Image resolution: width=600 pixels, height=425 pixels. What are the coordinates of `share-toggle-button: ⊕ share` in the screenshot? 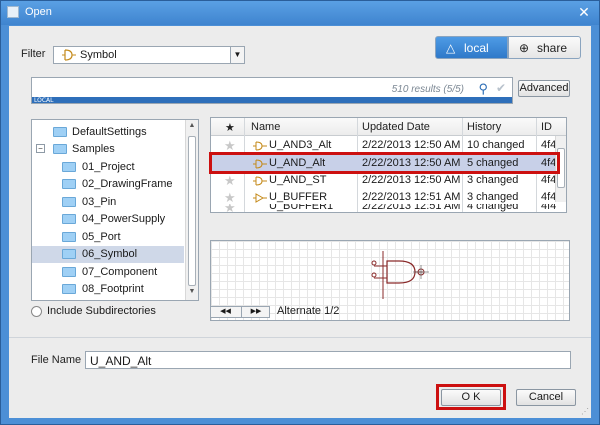 It's located at (544, 47).